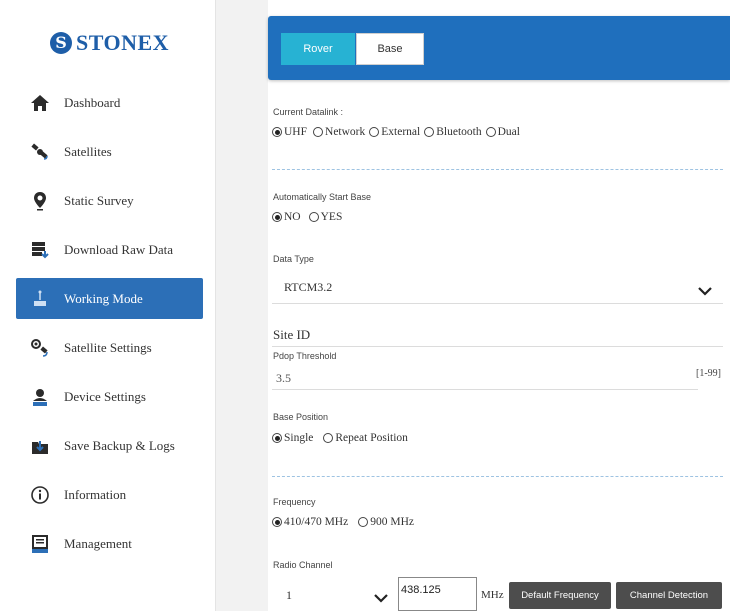 The width and height of the screenshot is (730, 611). What do you see at coordinates (459, 132) in the screenshot?
I see `option-label: Bluetooth` at bounding box center [459, 132].